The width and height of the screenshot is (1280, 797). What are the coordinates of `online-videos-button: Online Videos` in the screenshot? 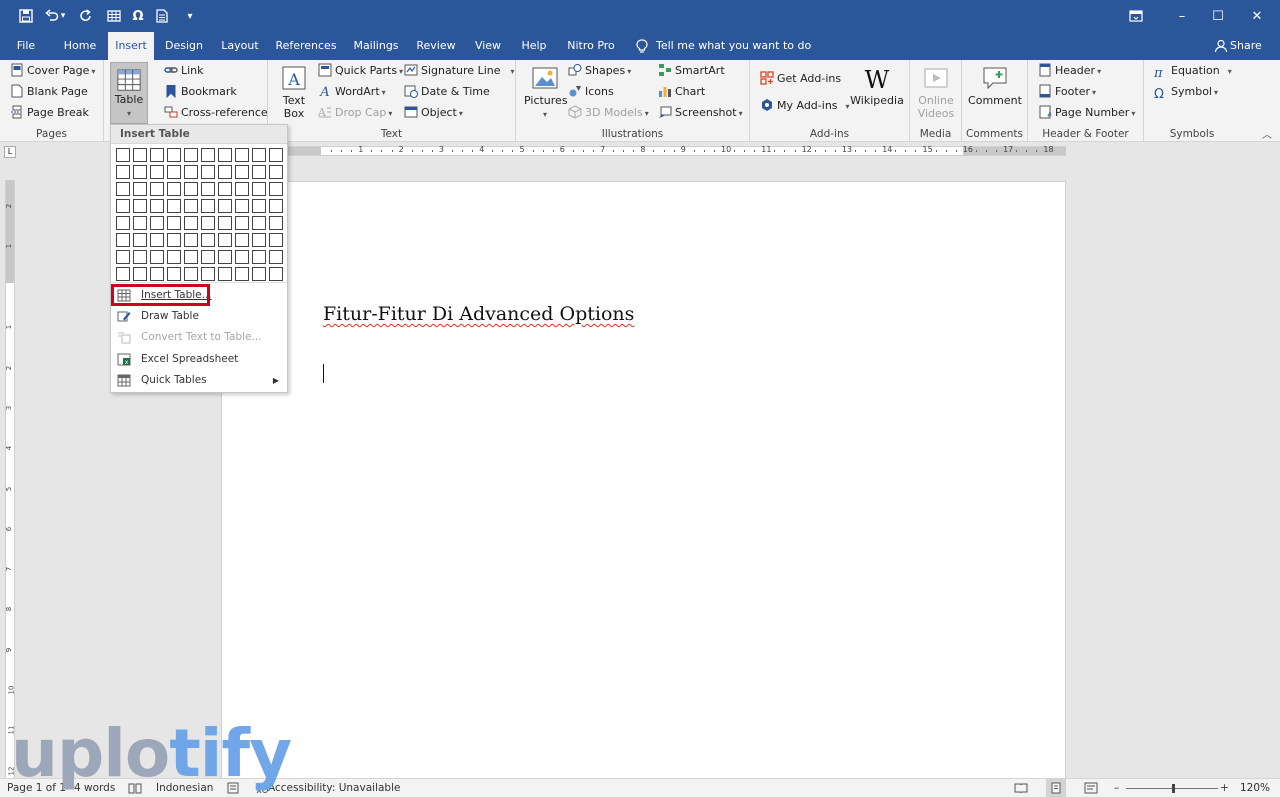 It's located at (936, 92).